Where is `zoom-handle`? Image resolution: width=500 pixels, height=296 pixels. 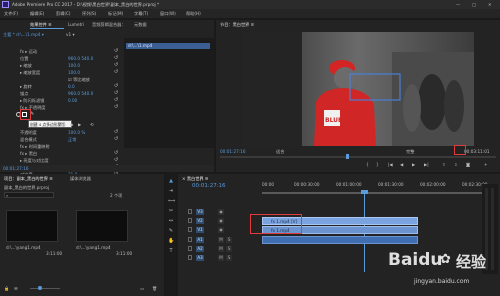 zoom-handle is located at coordinates (40, 288).